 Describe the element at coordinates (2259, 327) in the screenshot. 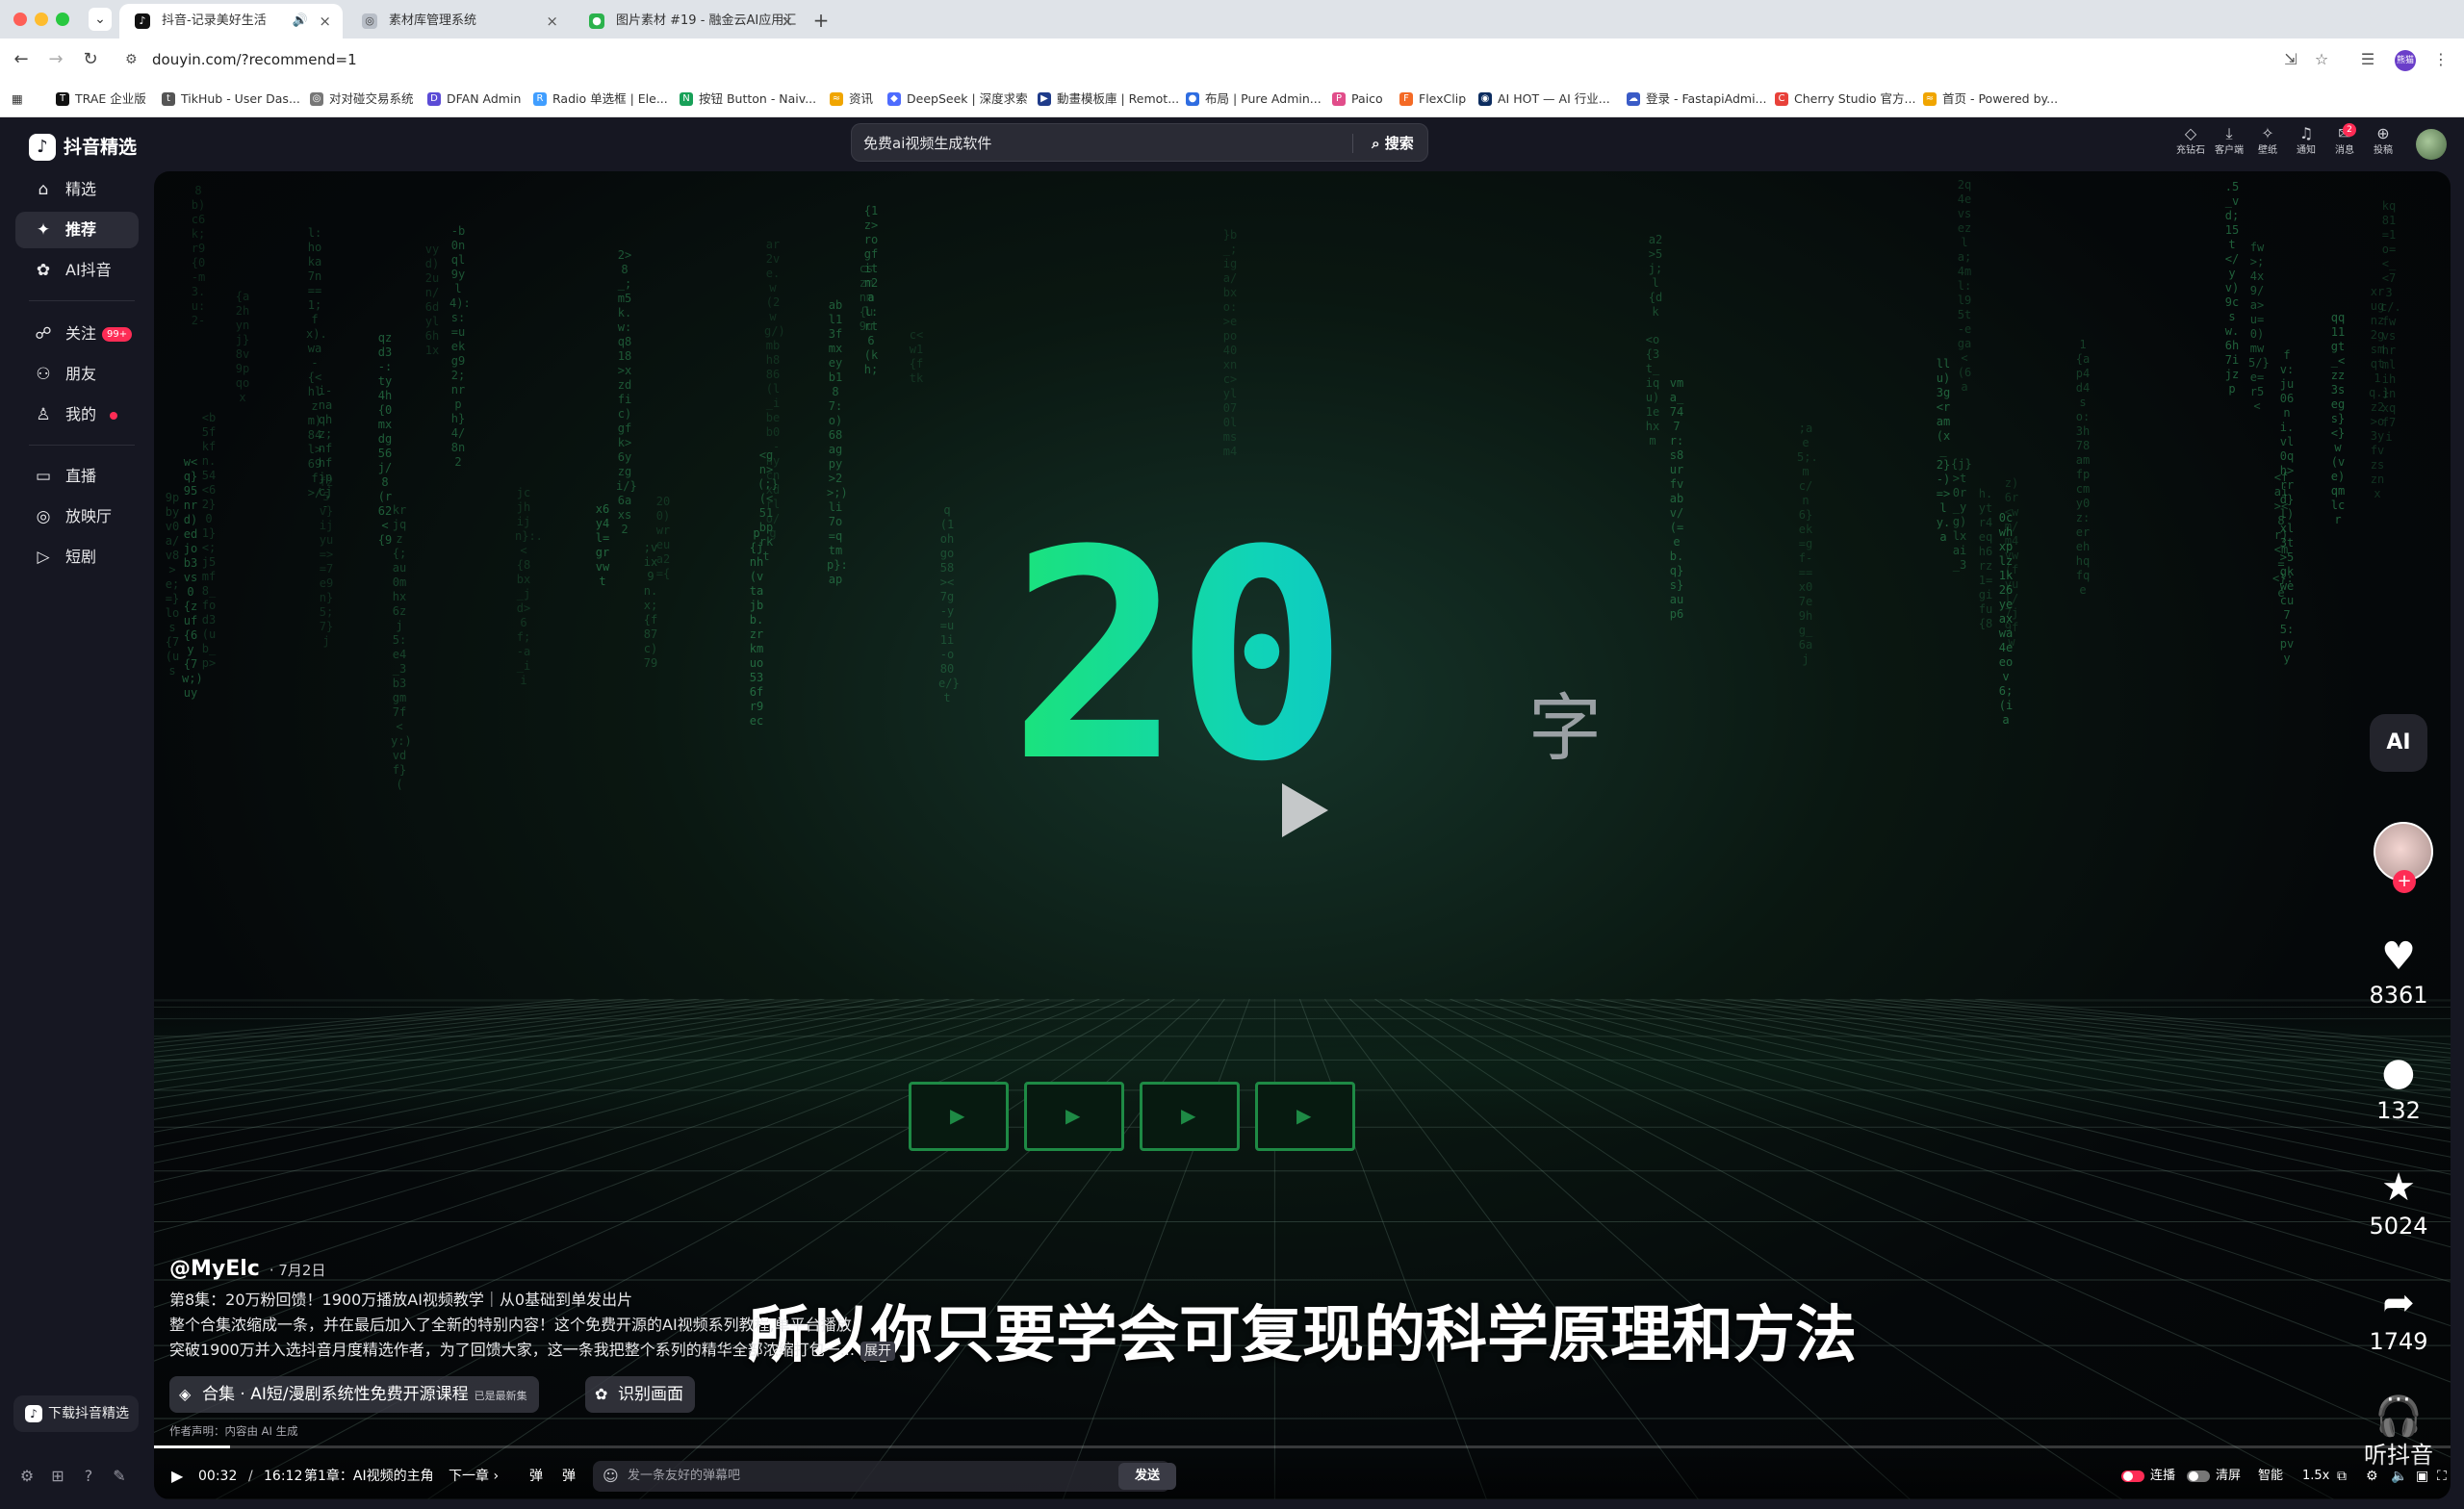

I see `matrix-rain-column: fw>;4x9/a>u=0)mw5/}e=r5<` at that location.